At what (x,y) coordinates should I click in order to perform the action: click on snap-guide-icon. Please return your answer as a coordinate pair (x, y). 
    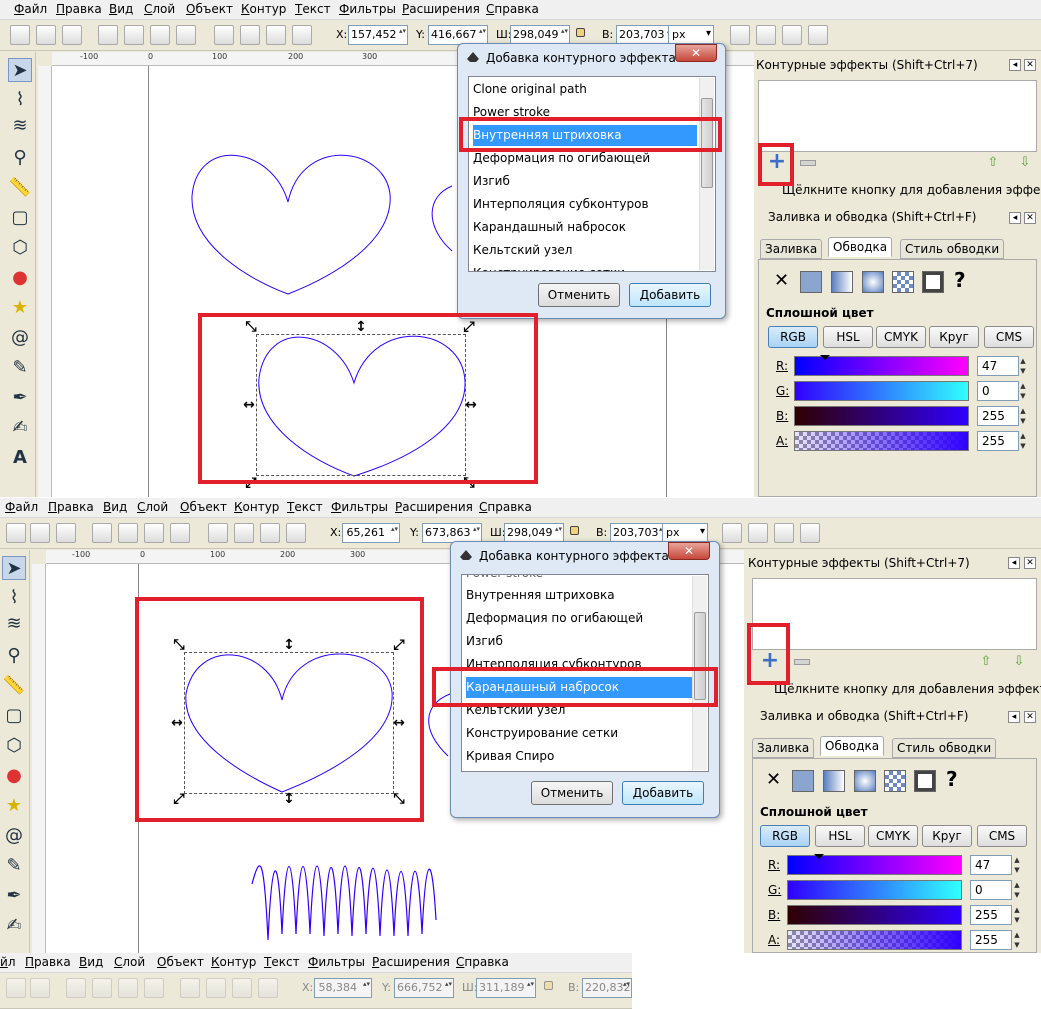
    Looking at the image, I should click on (784, 533).